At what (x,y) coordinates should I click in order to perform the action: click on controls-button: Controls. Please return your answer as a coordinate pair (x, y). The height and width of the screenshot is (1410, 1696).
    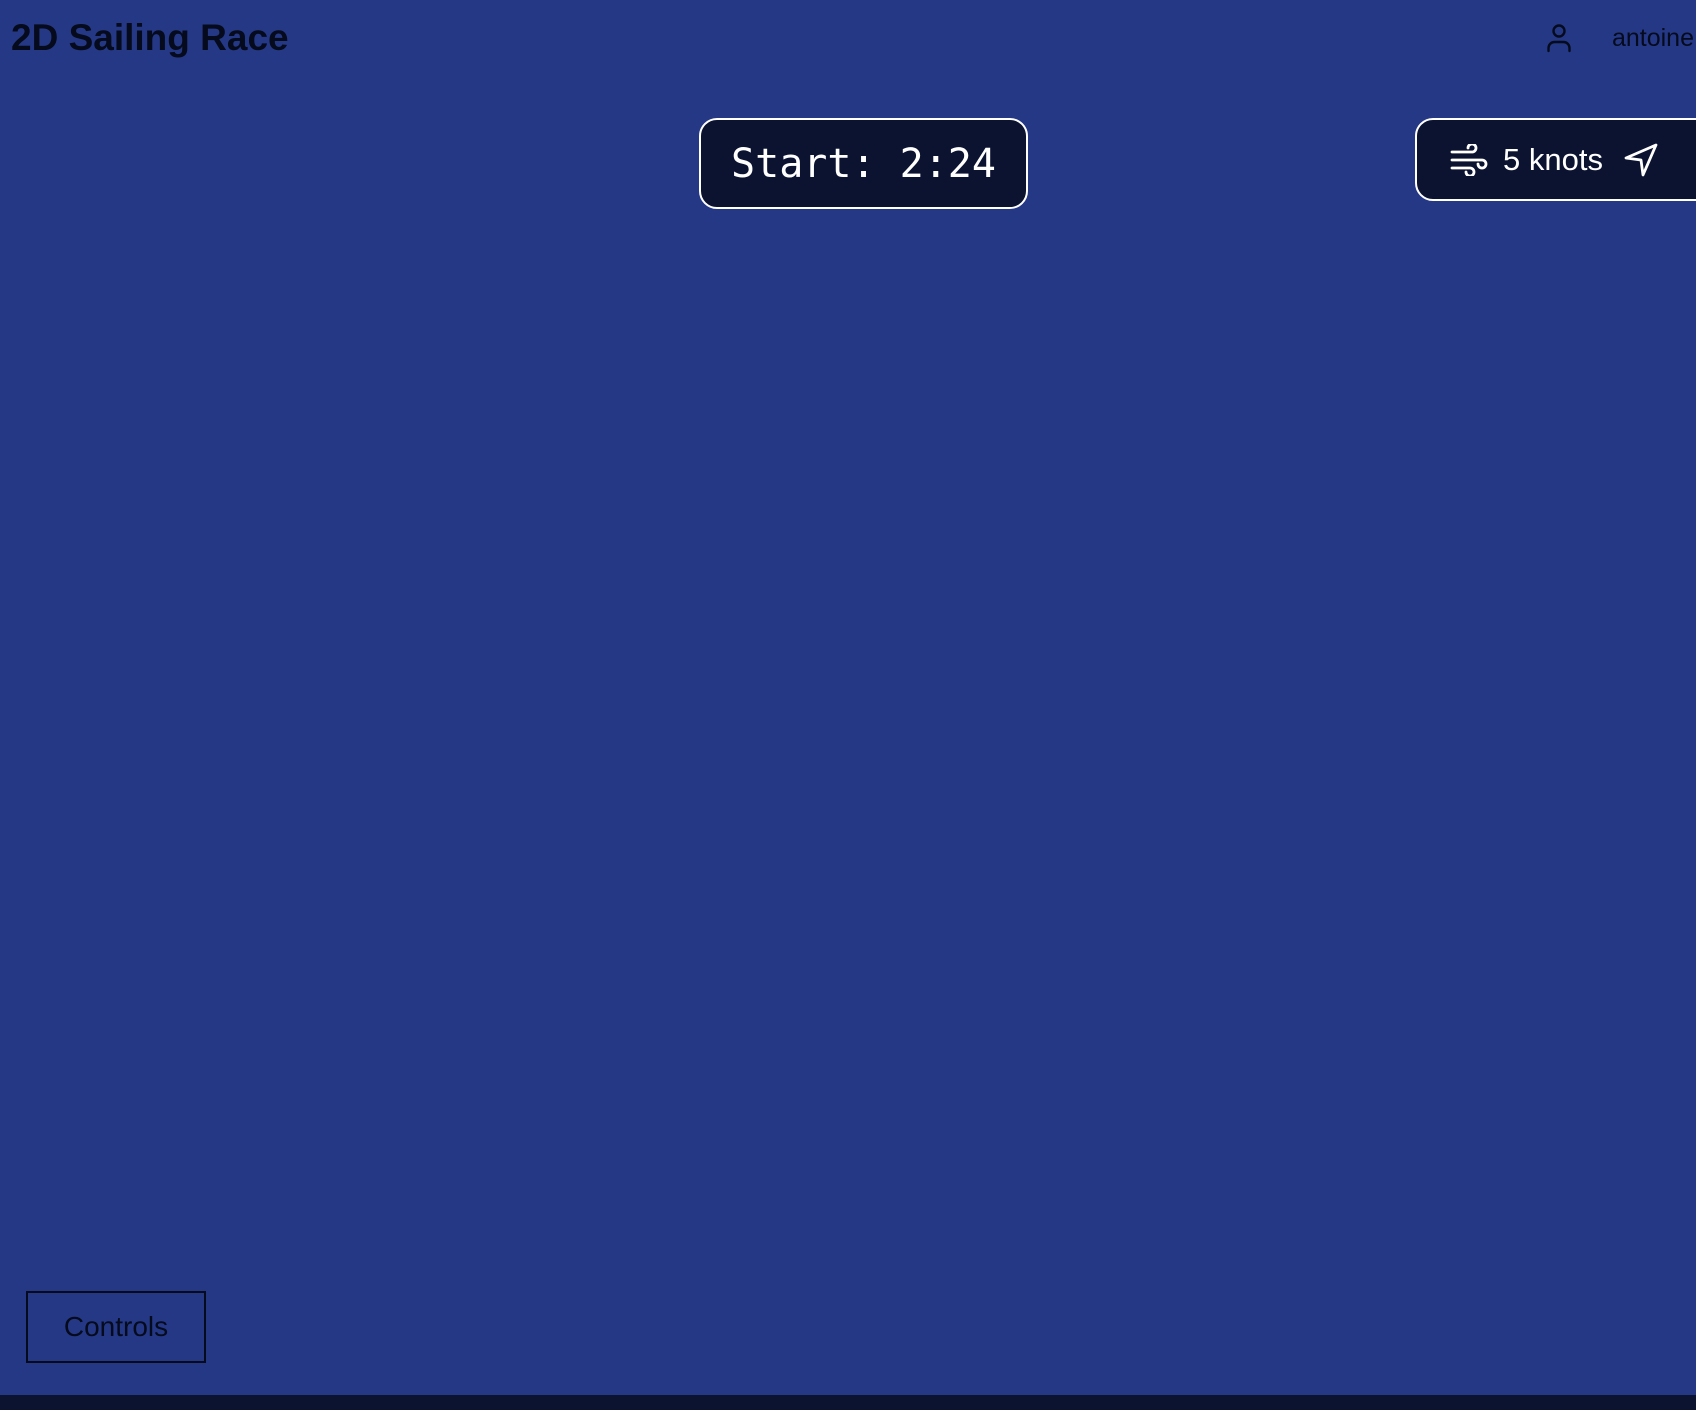
    Looking at the image, I should click on (116, 1327).